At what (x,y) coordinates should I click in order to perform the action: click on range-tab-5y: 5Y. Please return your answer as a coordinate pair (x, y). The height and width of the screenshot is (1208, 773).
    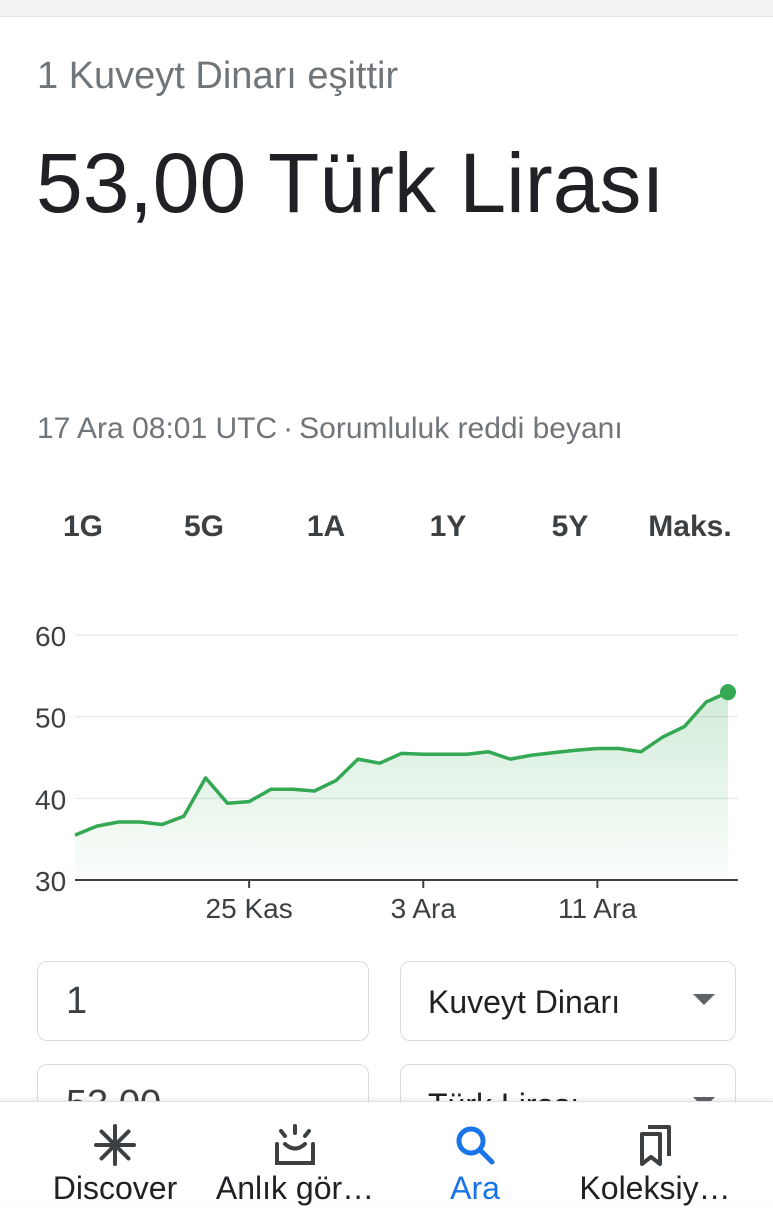
    Looking at the image, I should click on (570, 527).